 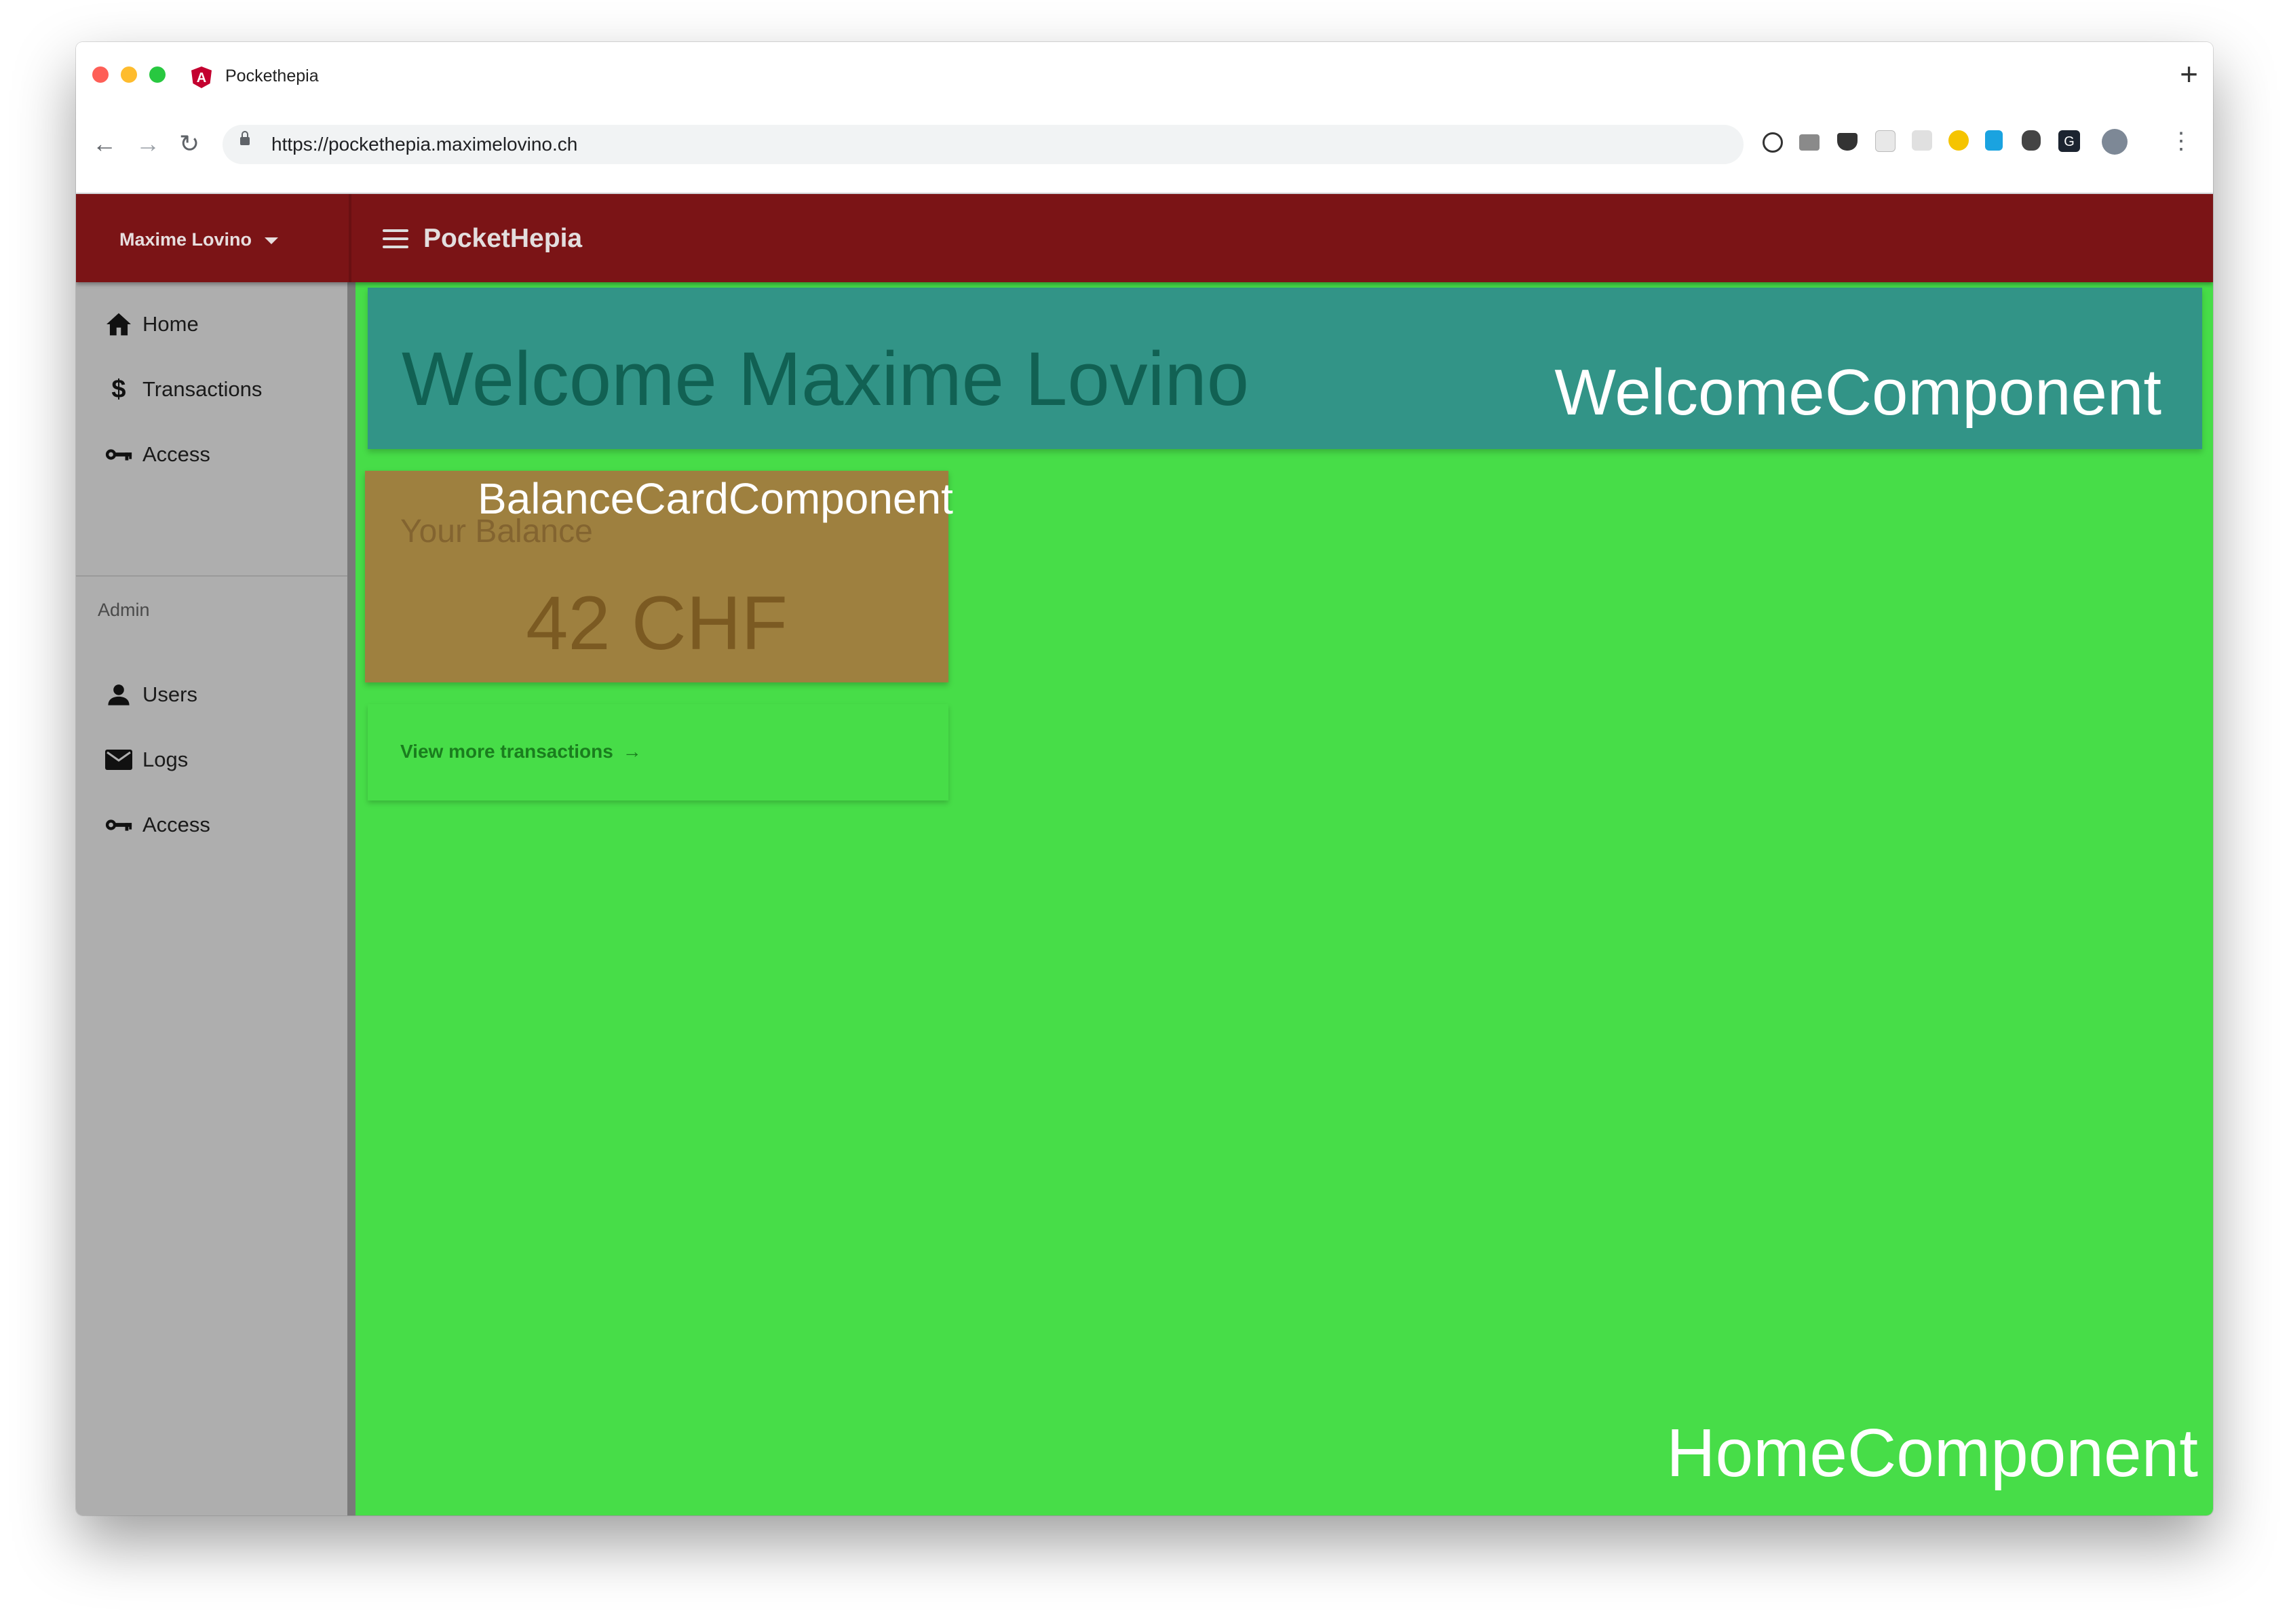 What do you see at coordinates (272, 76) in the screenshot?
I see `tab-title: Pockethepia` at bounding box center [272, 76].